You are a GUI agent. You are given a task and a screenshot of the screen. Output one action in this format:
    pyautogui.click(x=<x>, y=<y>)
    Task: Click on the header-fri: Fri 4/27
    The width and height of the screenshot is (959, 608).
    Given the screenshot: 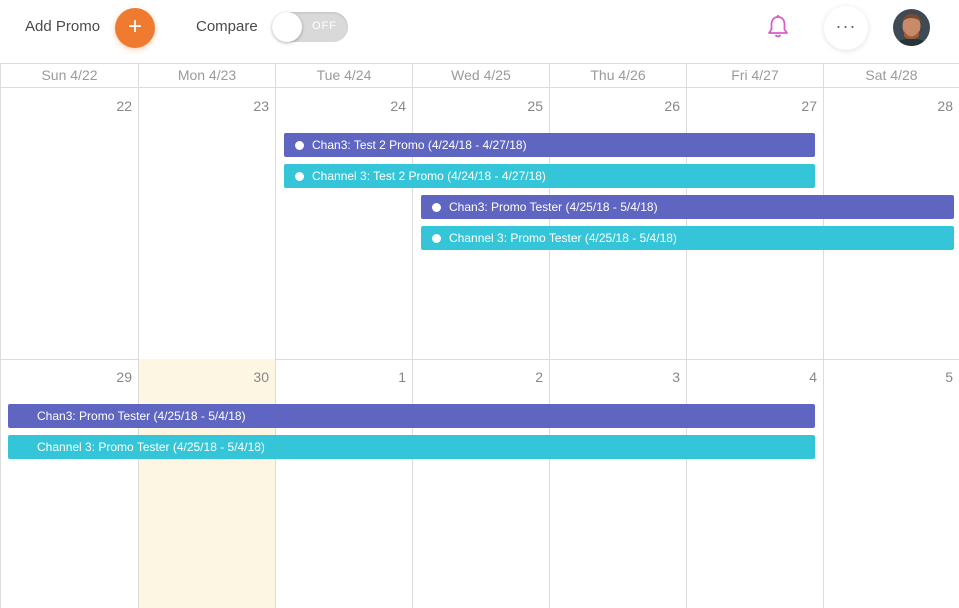 What is the action you would take?
    pyautogui.click(x=754, y=76)
    